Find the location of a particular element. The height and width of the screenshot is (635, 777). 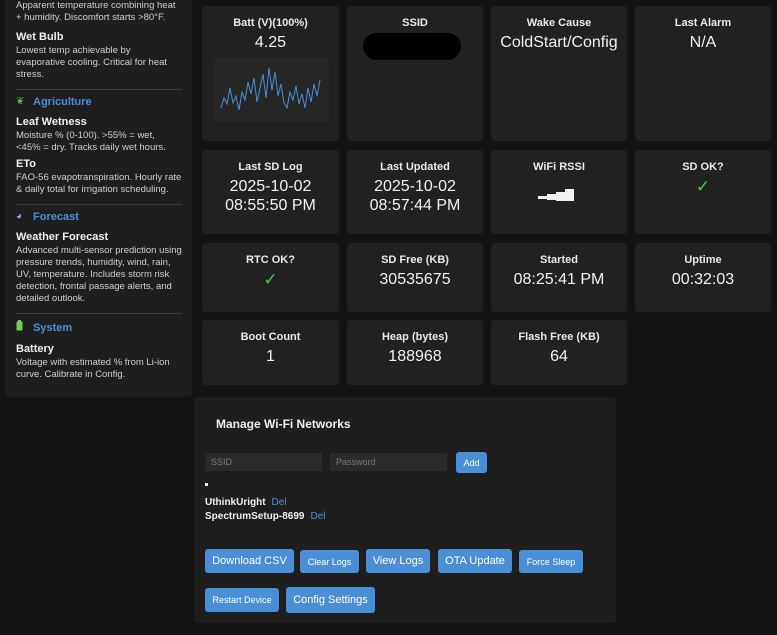

tile-battery-value: 4.25 is located at coordinates (270, 42).